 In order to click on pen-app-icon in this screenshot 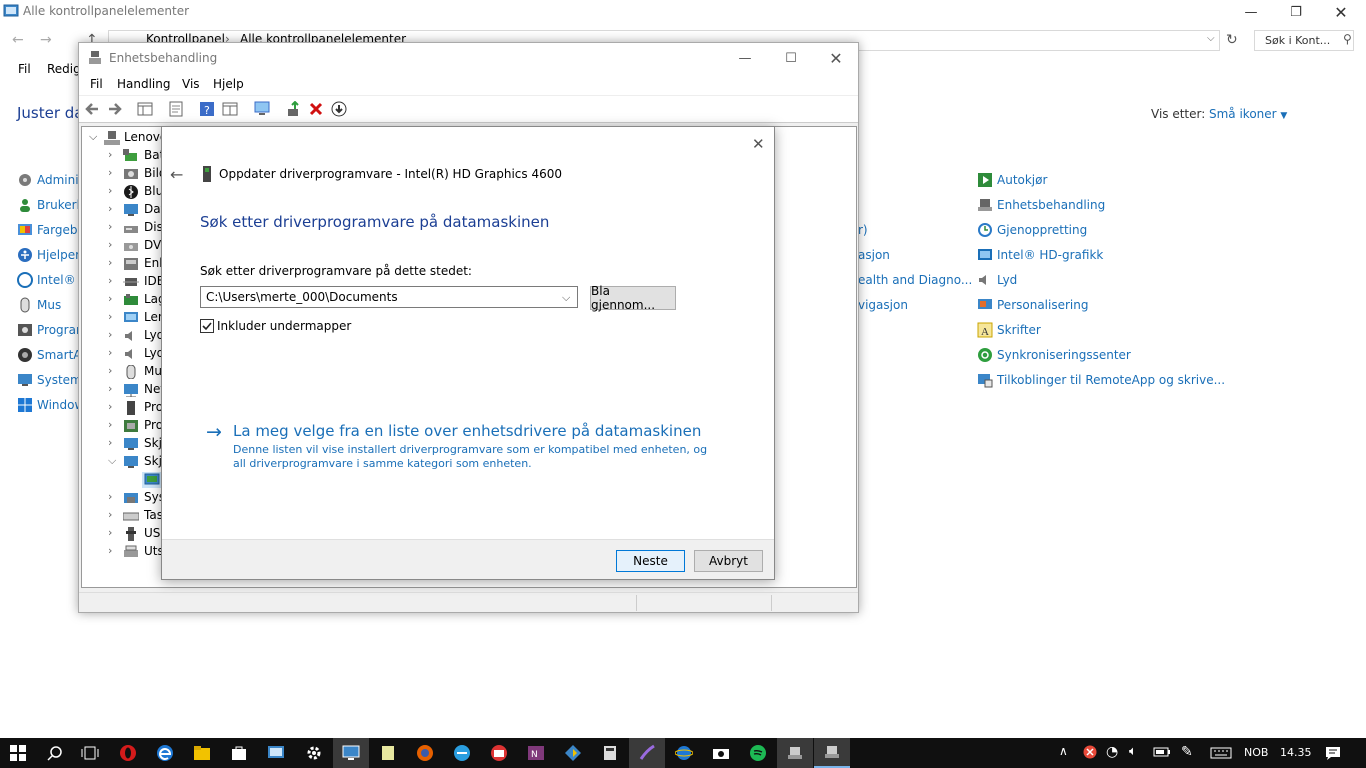, I will do `click(647, 753)`.